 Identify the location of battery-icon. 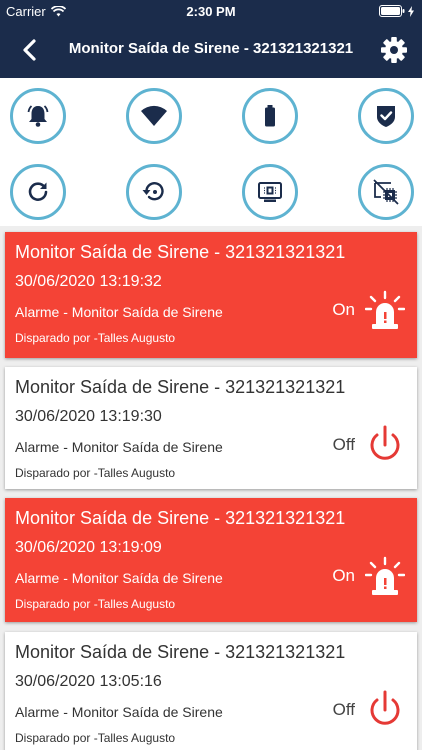
(270, 116).